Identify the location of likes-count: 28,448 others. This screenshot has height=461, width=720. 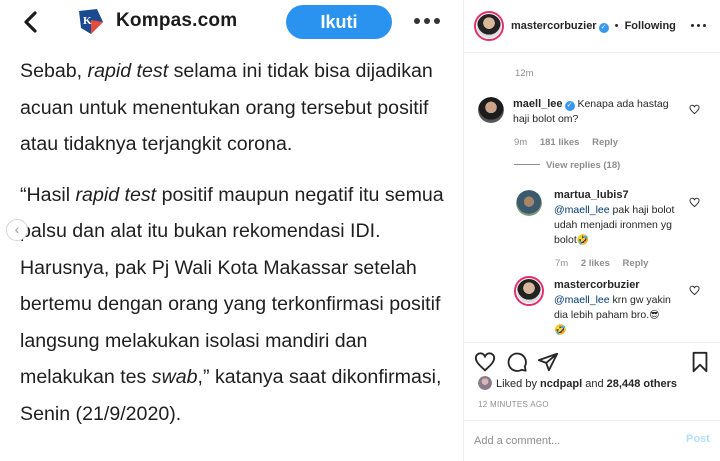
(642, 384).